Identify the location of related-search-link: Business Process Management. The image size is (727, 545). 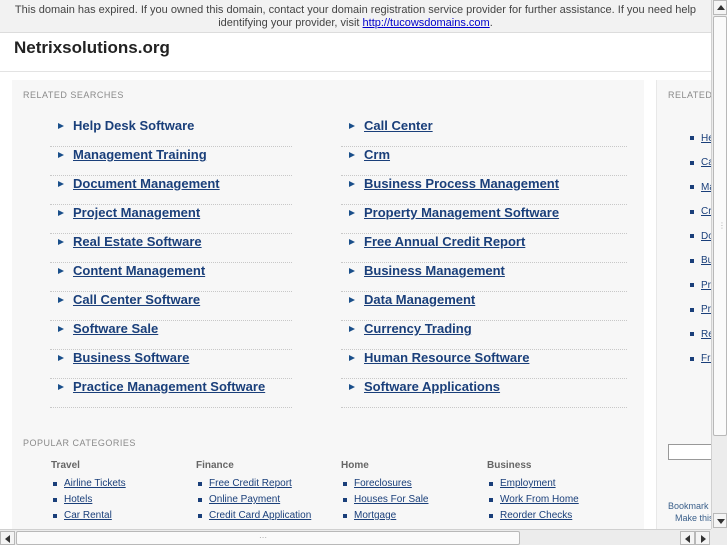
(461, 184).